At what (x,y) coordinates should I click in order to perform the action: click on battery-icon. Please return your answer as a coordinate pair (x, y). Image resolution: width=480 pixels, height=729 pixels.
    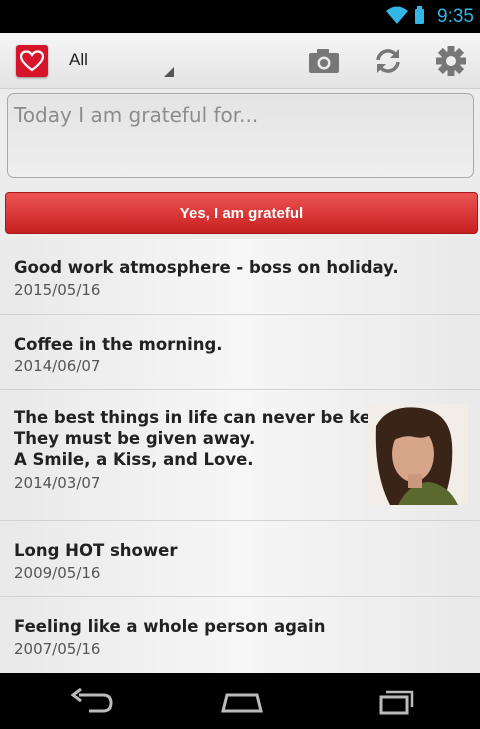
    Looking at the image, I should click on (419, 15).